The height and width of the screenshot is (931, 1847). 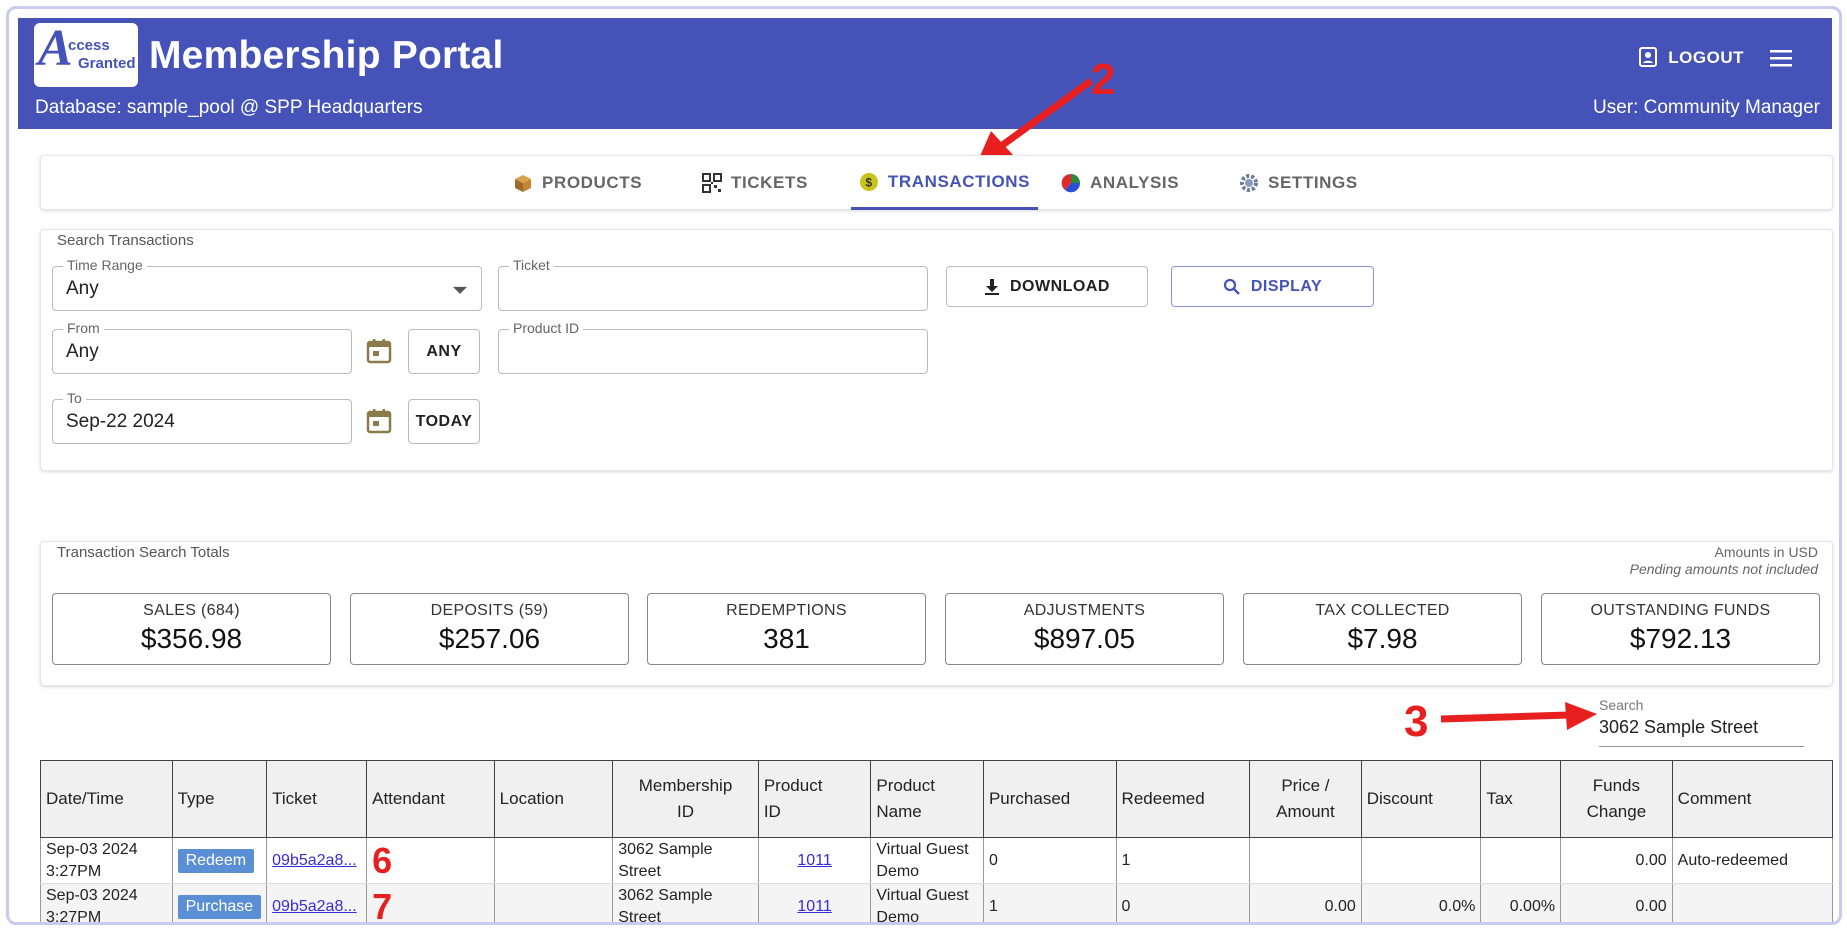 What do you see at coordinates (713, 351) in the screenshot?
I see `product-id-input` at bounding box center [713, 351].